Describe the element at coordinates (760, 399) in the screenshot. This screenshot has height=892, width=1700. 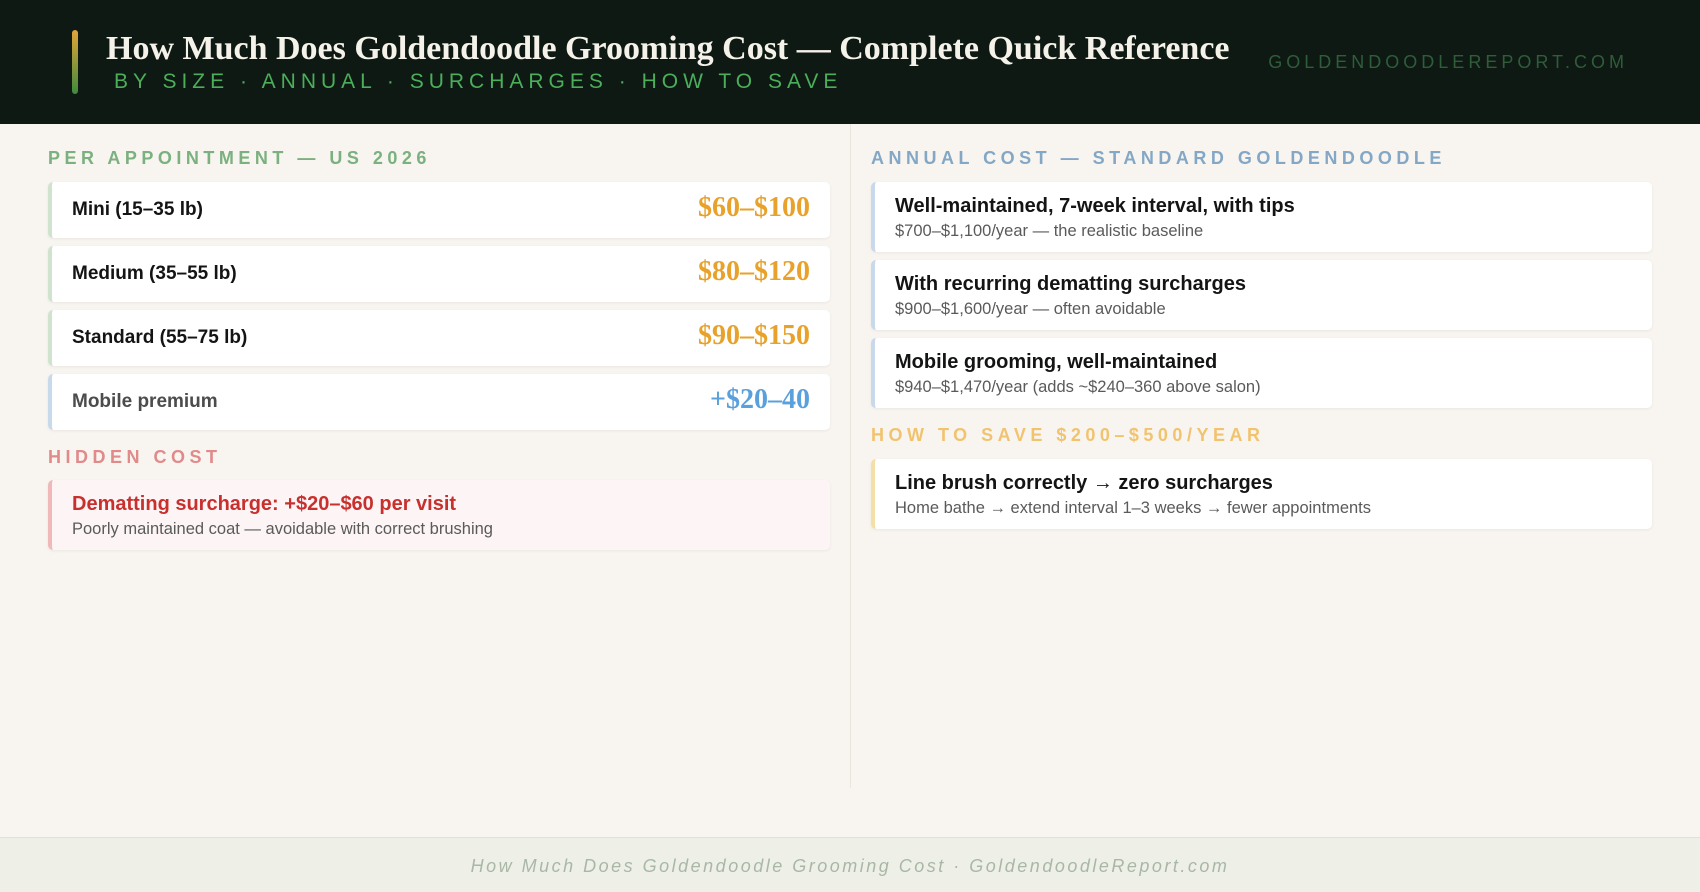
I see `price-row-value: +$20–40` at that location.